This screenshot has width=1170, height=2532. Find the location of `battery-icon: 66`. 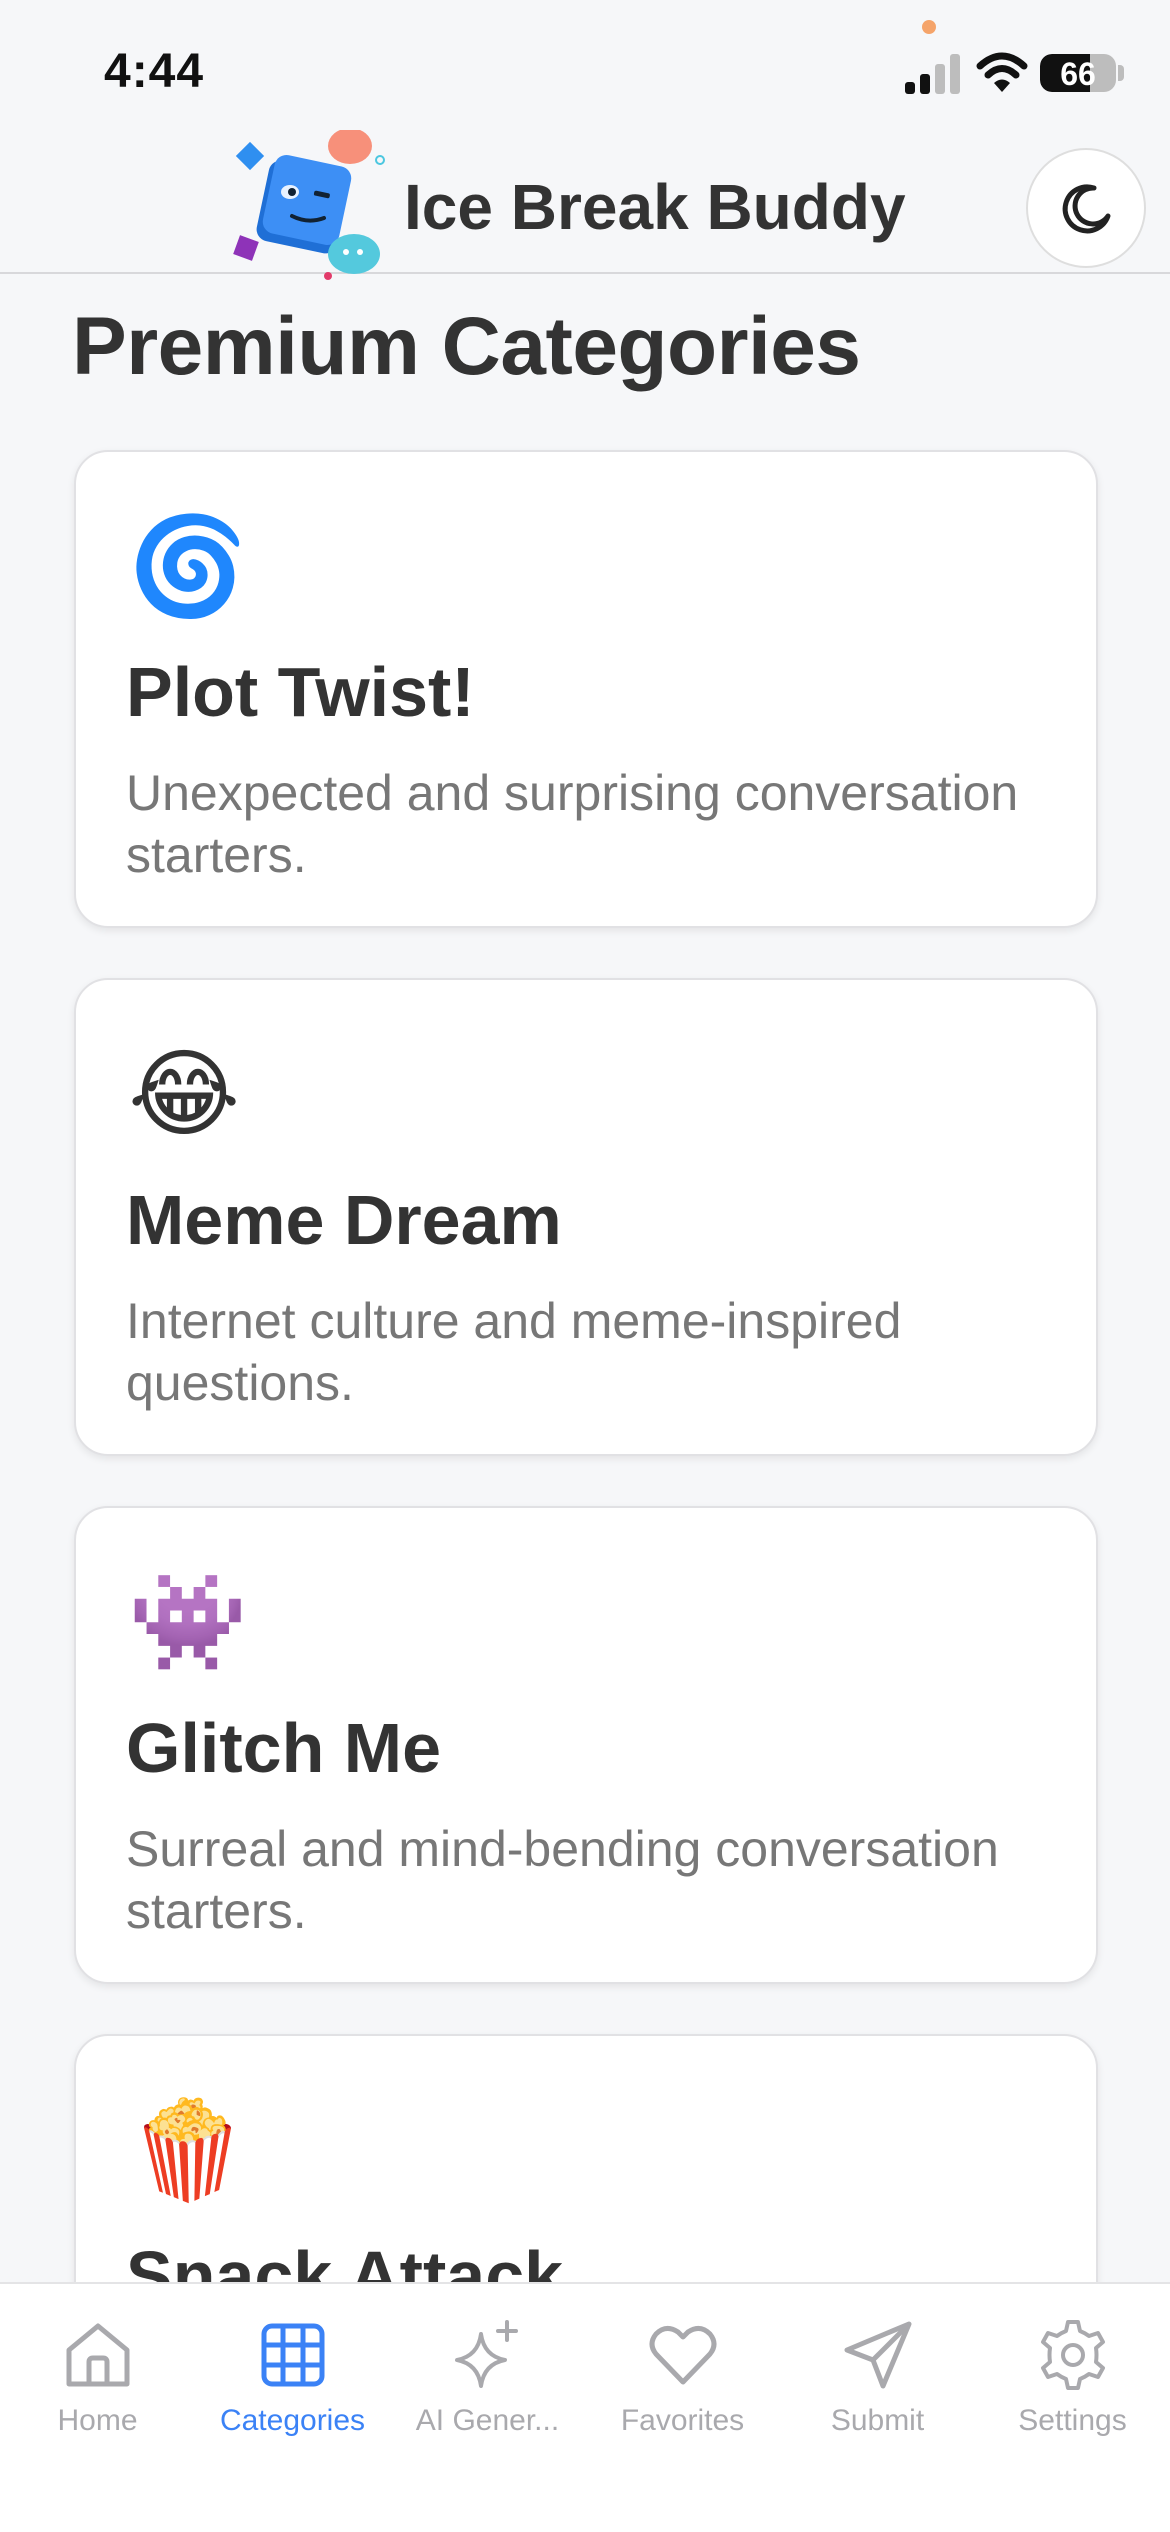

battery-icon: 66 is located at coordinates (1078, 73).